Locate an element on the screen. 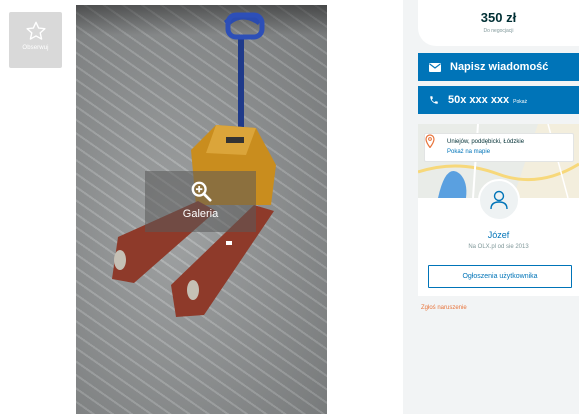  location-text: Uniejów, poddębicki, Łódzkie is located at coordinates (486, 142).